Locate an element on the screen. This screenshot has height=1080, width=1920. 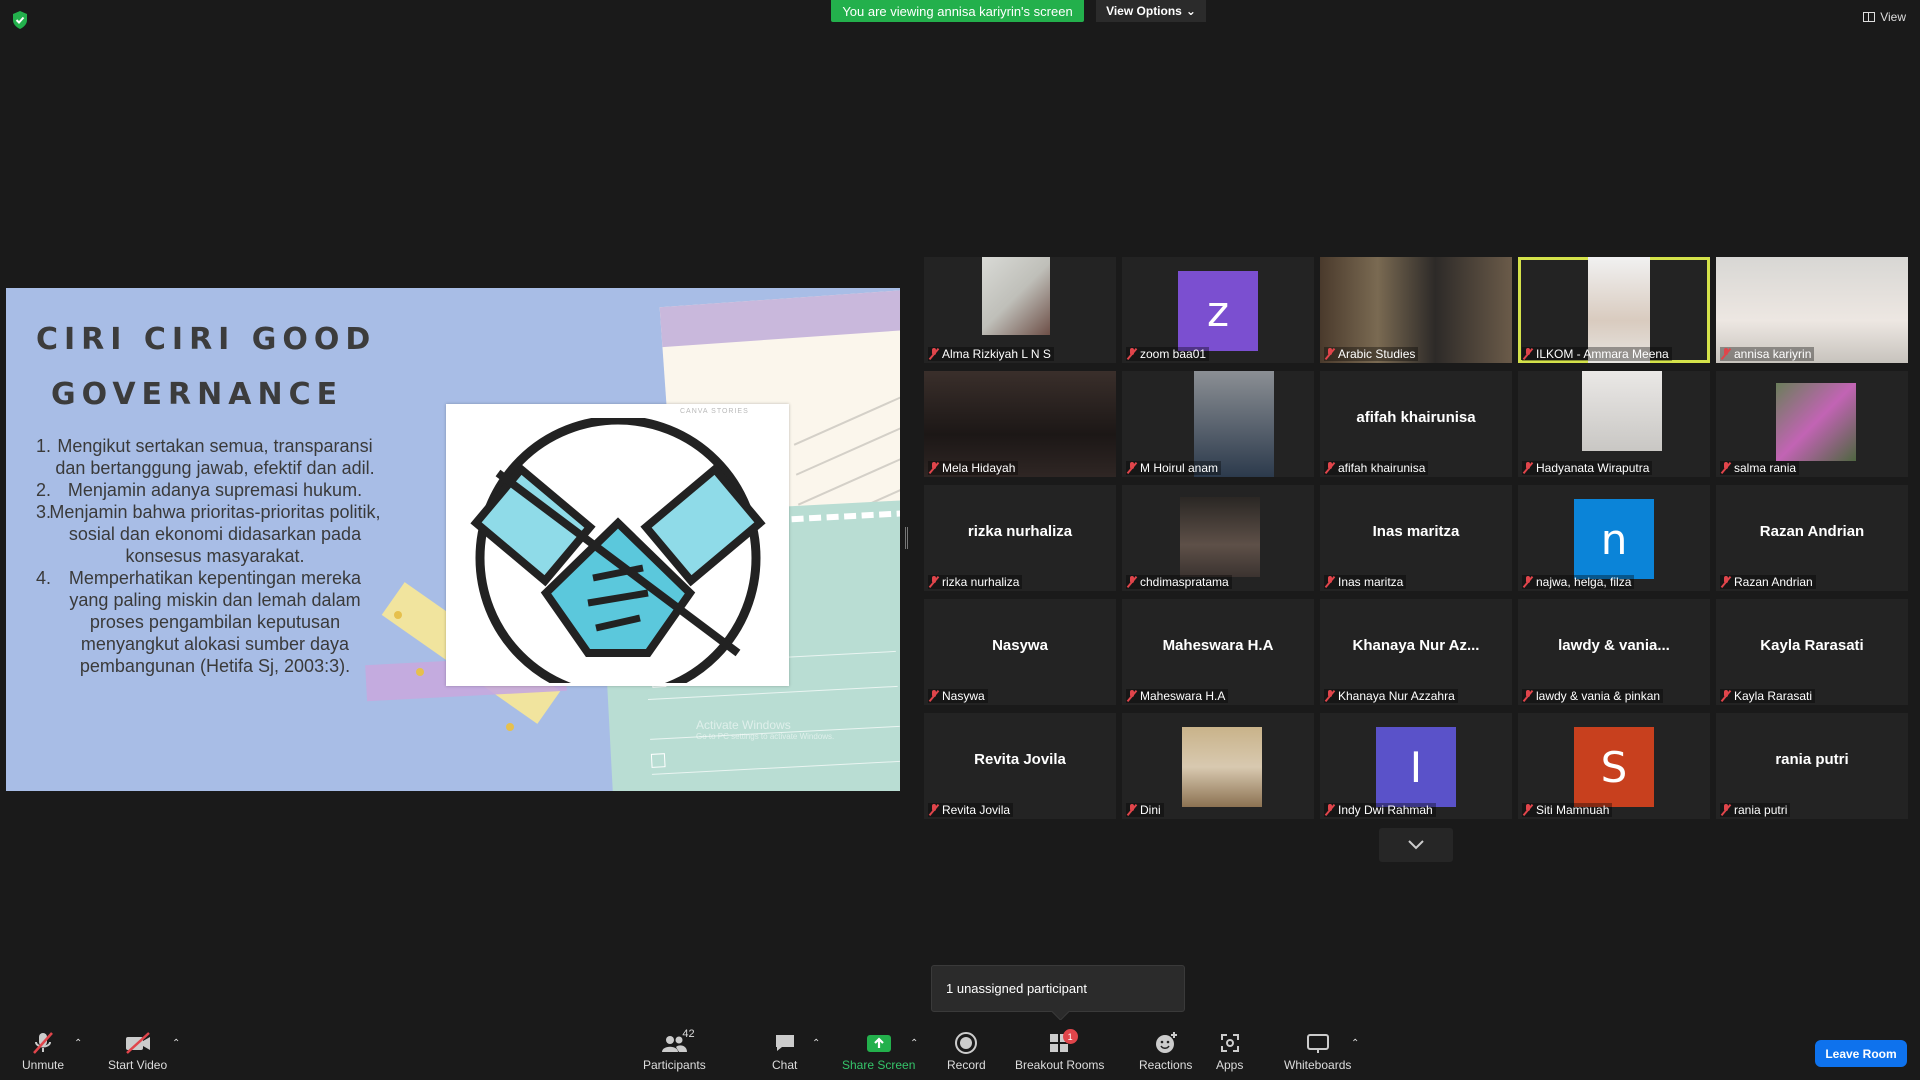
participant-name: najwa, helga, filza is located at coordinates (1584, 582).